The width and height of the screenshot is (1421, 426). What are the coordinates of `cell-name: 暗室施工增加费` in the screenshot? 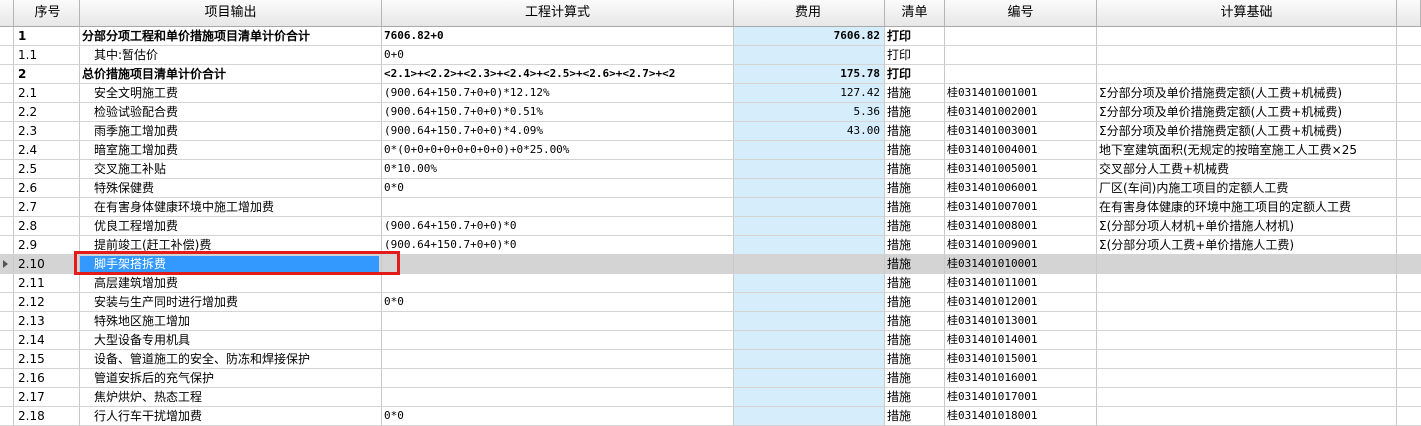 It's located at (231, 150).